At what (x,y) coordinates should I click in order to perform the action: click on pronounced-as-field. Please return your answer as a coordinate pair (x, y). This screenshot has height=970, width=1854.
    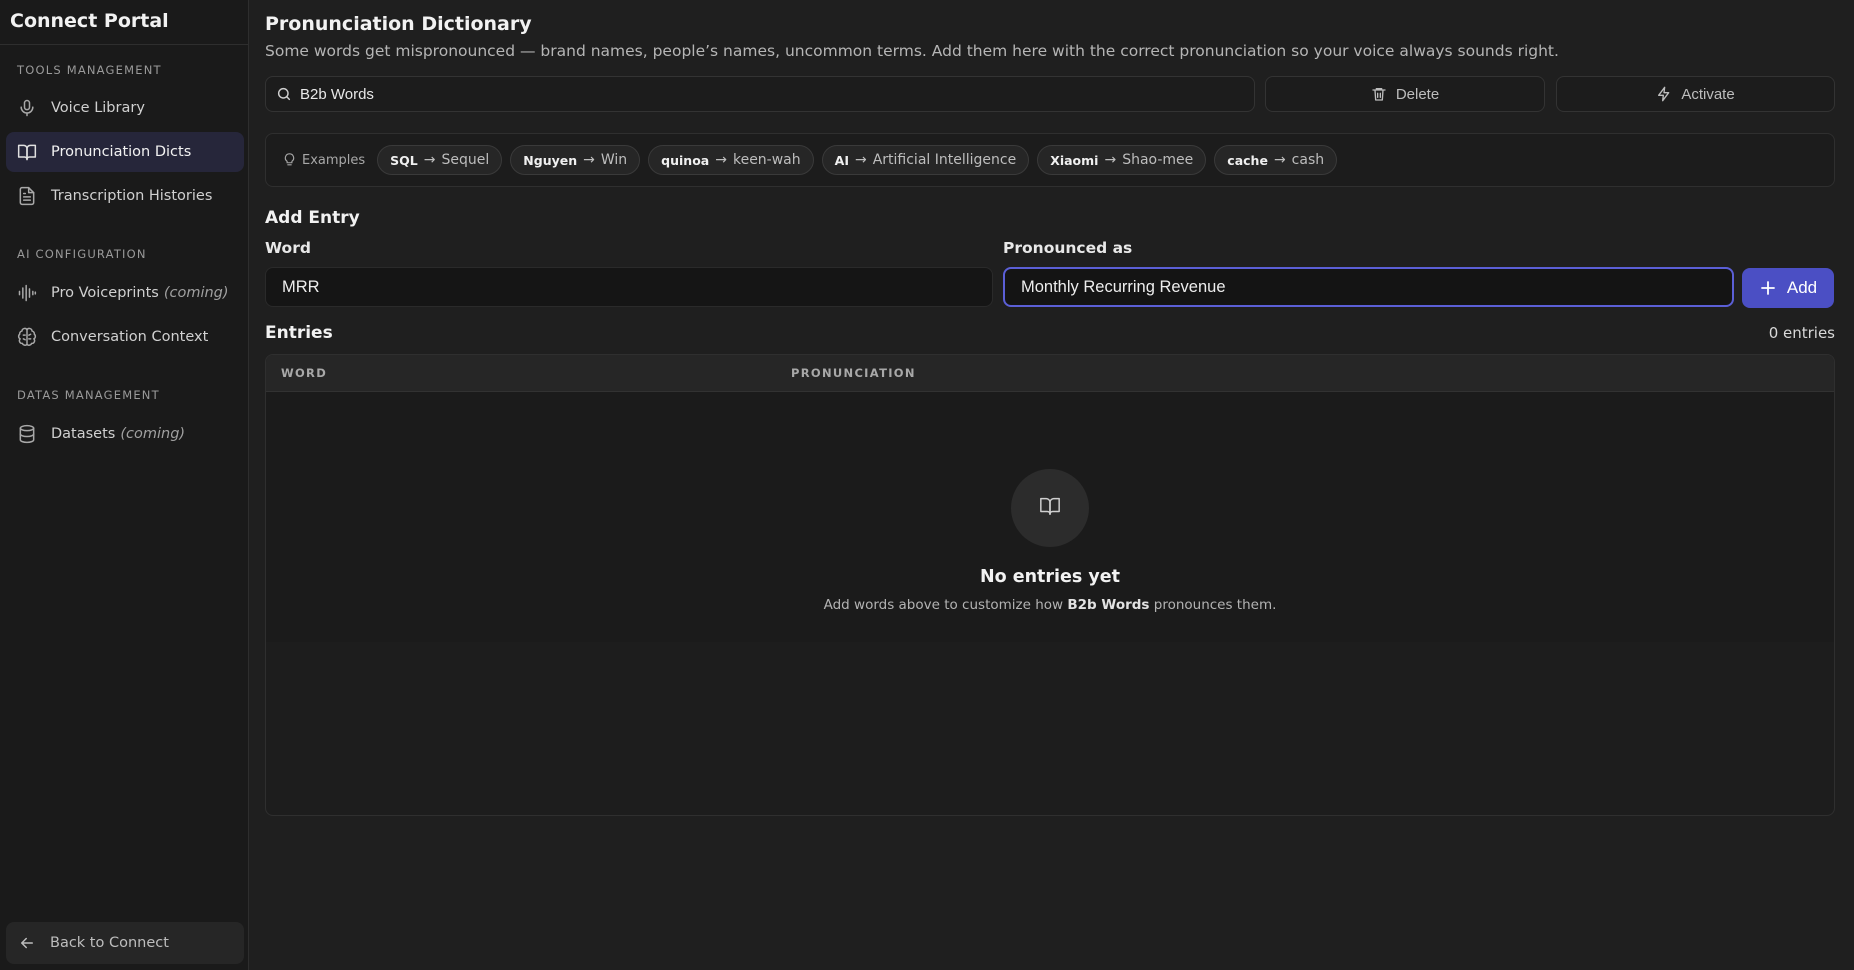
    Looking at the image, I should click on (1368, 287).